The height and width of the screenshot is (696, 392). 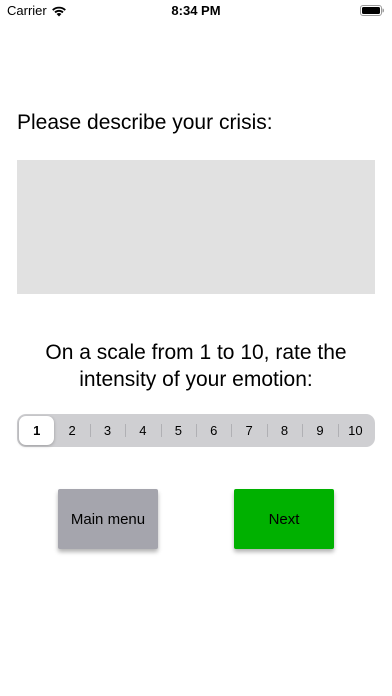 What do you see at coordinates (319, 430) in the screenshot?
I see `intensity-option-9: 9` at bounding box center [319, 430].